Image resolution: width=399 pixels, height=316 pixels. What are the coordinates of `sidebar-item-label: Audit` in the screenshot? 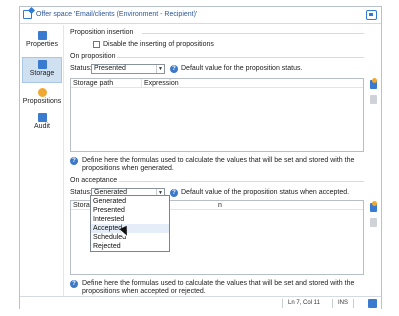 It's located at (42, 126).